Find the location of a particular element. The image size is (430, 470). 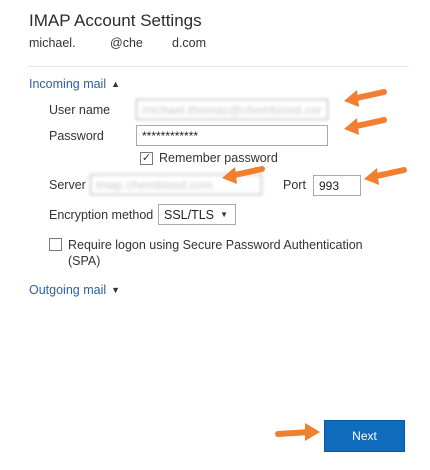

incoming-mail-toggle: Incoming mail ▲ is located at coordinates (74, 84).